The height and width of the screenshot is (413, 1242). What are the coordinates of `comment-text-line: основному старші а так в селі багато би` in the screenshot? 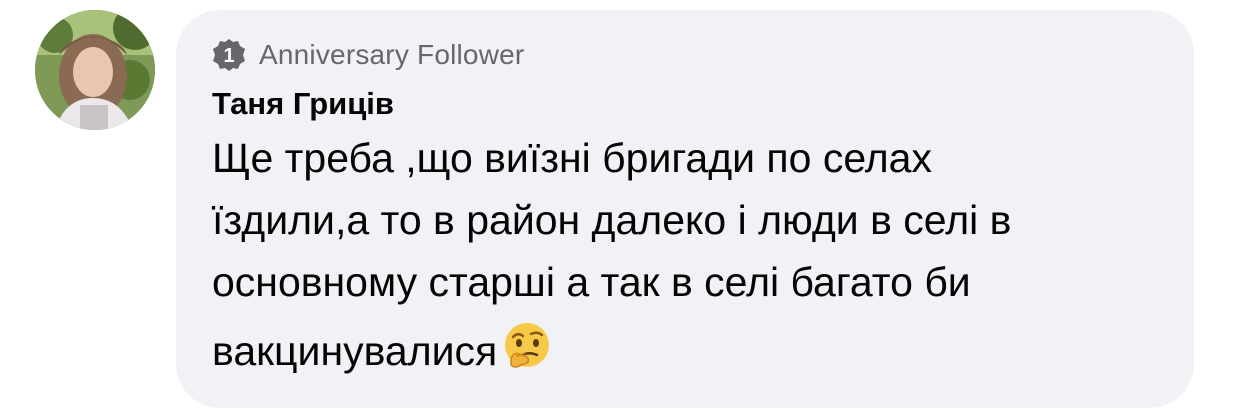 It's located at (591, 282).